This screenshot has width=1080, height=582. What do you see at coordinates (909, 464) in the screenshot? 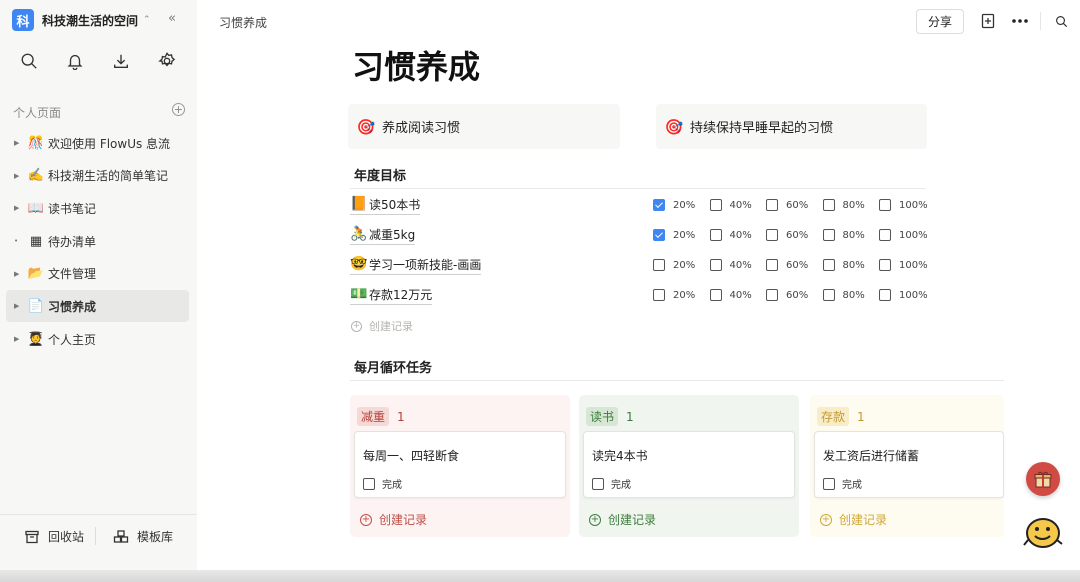
I see `kanban-card: 发工资后进行储蓄 完成` at bounding box center [909, 464].